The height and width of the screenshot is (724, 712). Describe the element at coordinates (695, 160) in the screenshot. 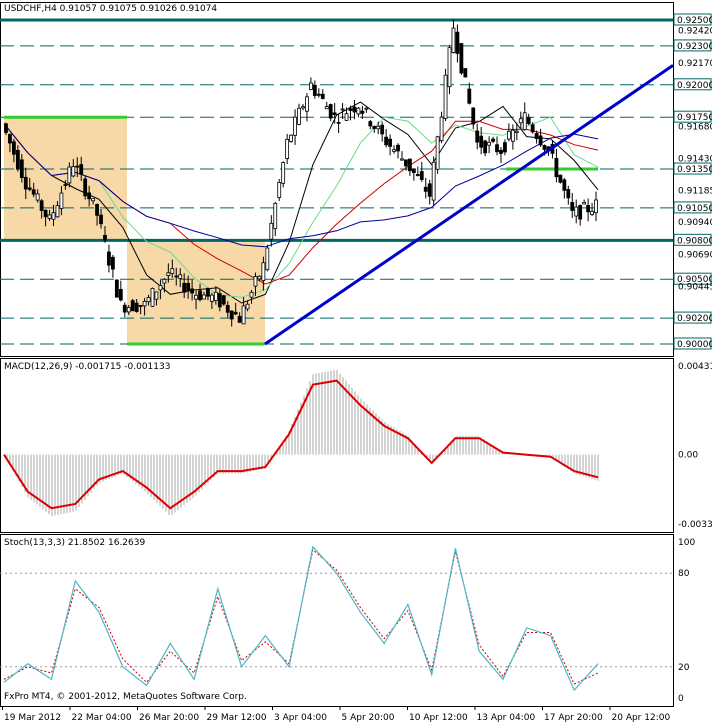

I see `y-tick-label-3: 0.91430` at that location.